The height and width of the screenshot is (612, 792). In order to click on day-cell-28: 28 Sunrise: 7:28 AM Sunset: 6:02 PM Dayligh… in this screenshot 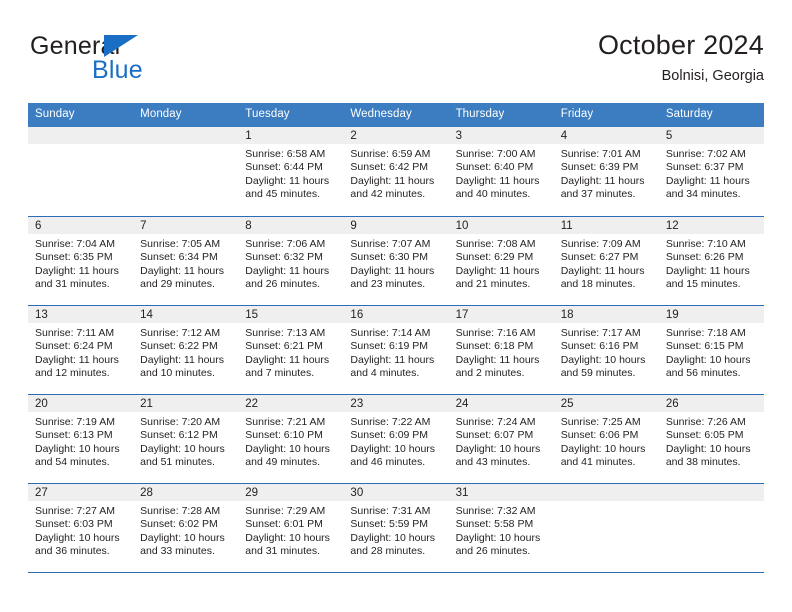, I will do `click(186, 528)`.